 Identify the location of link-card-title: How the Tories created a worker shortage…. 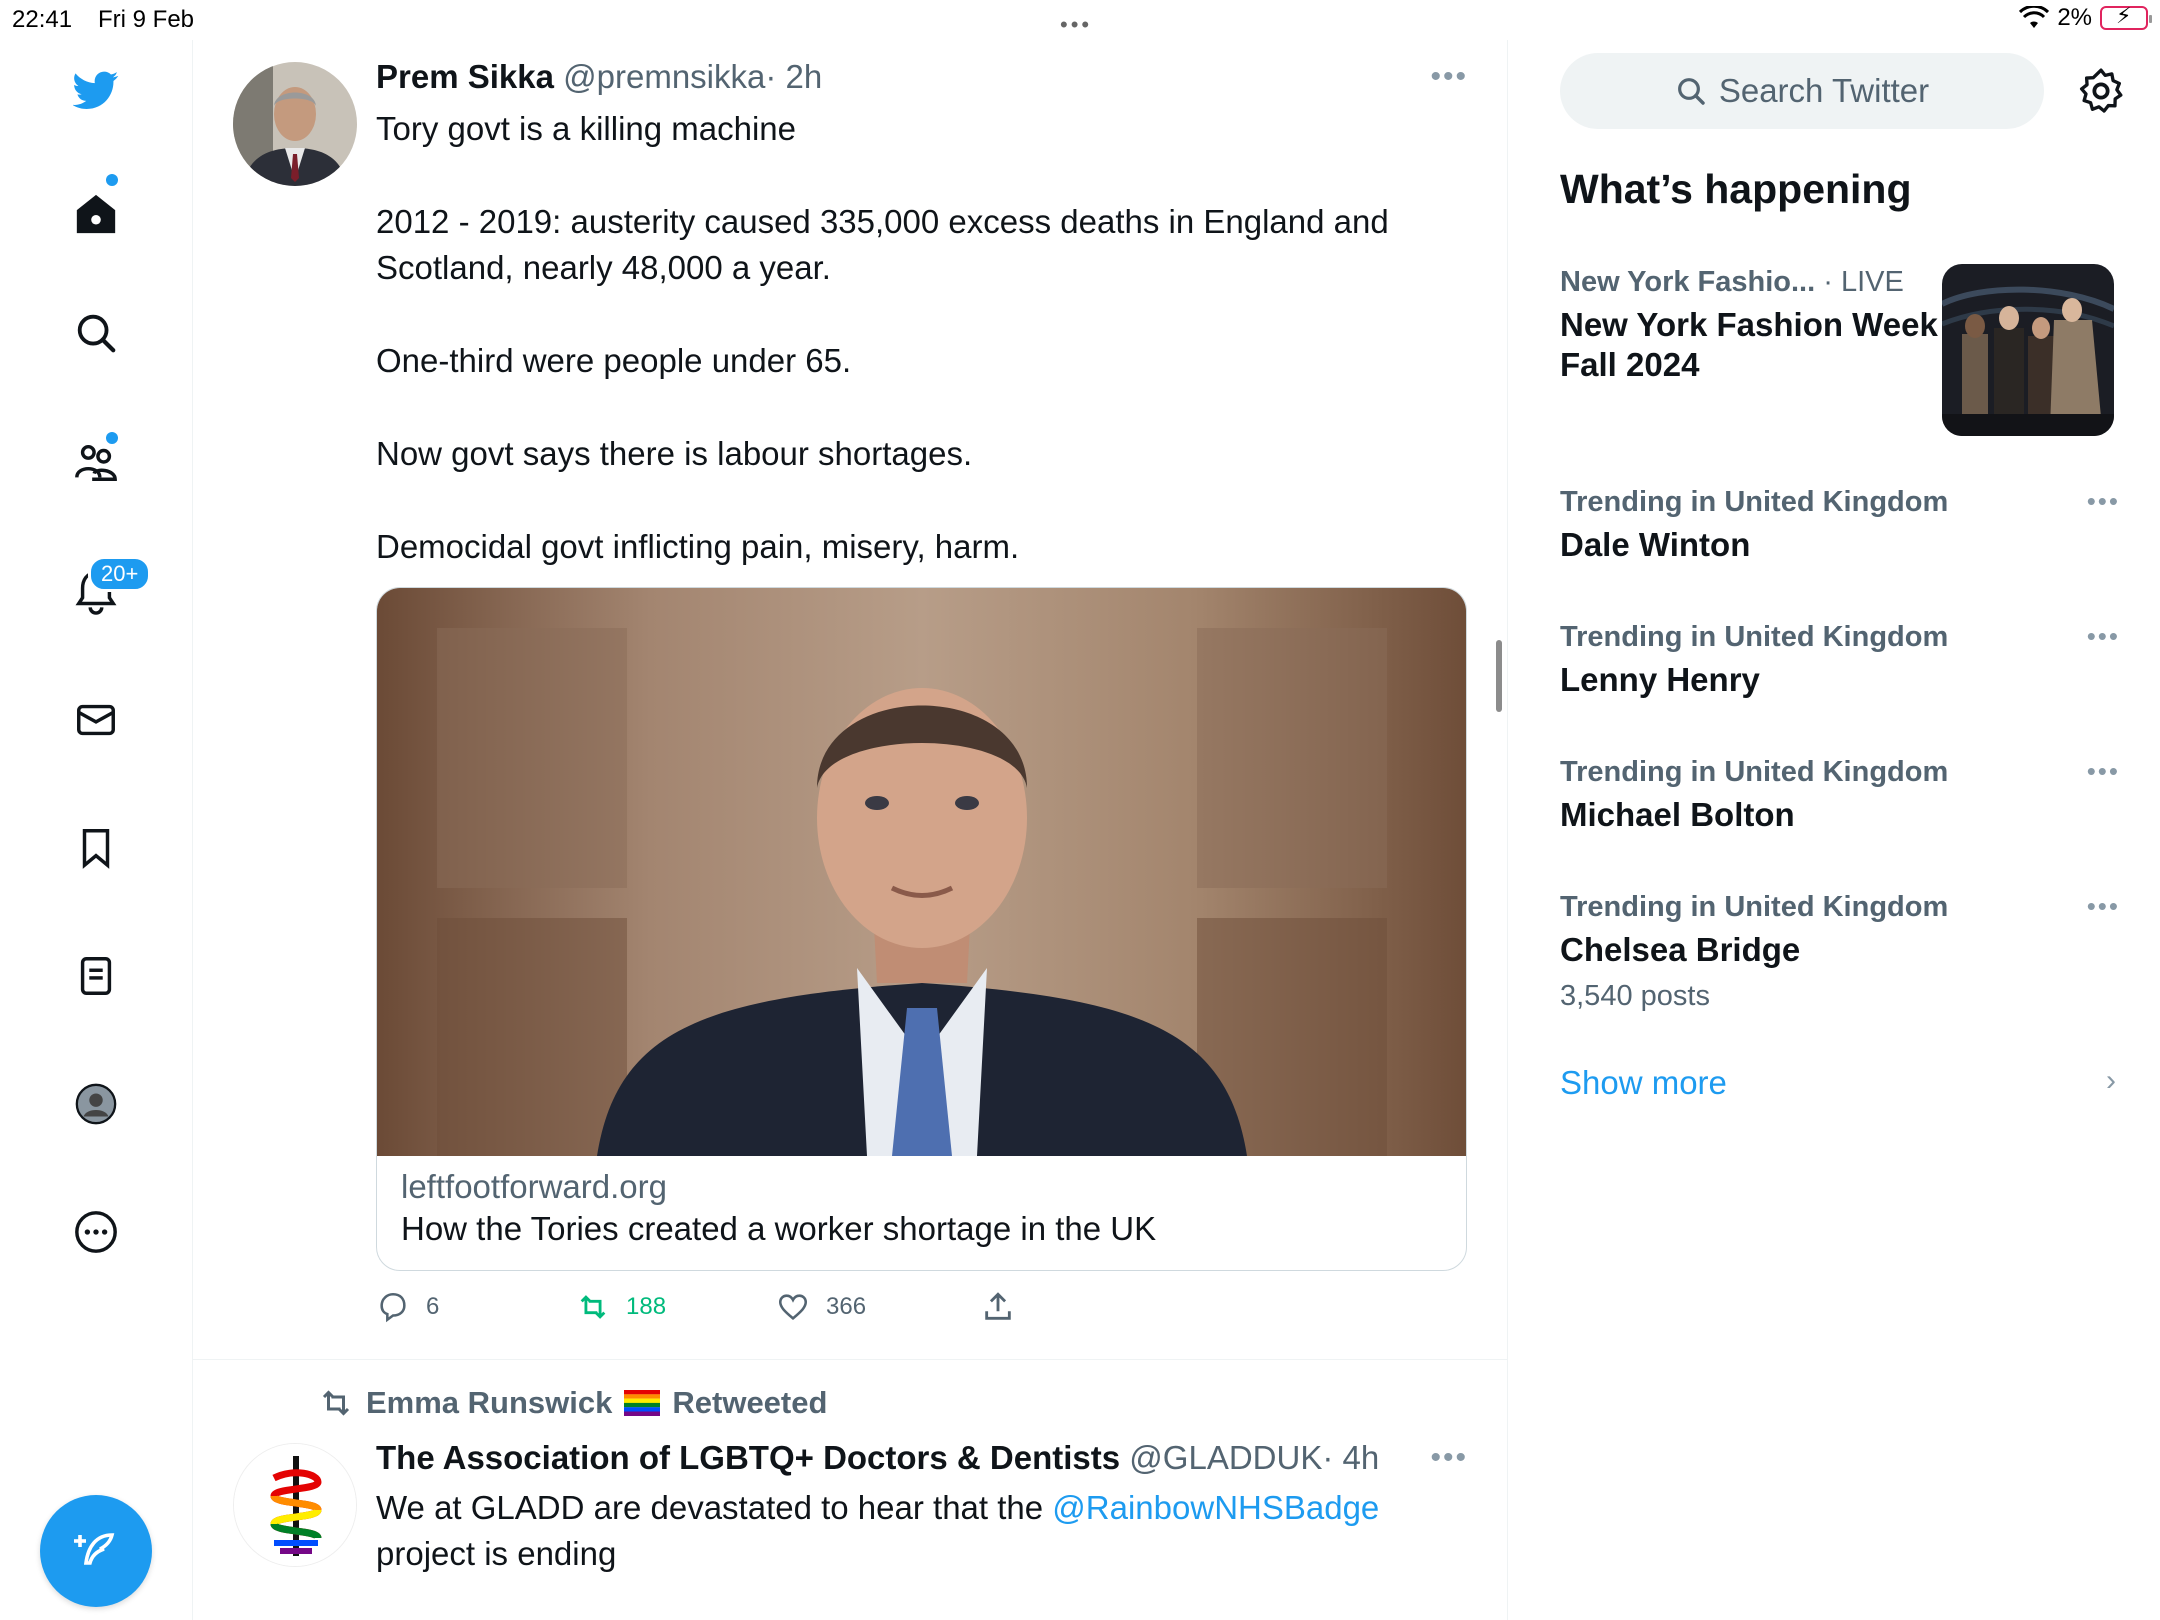
(779, 1228).